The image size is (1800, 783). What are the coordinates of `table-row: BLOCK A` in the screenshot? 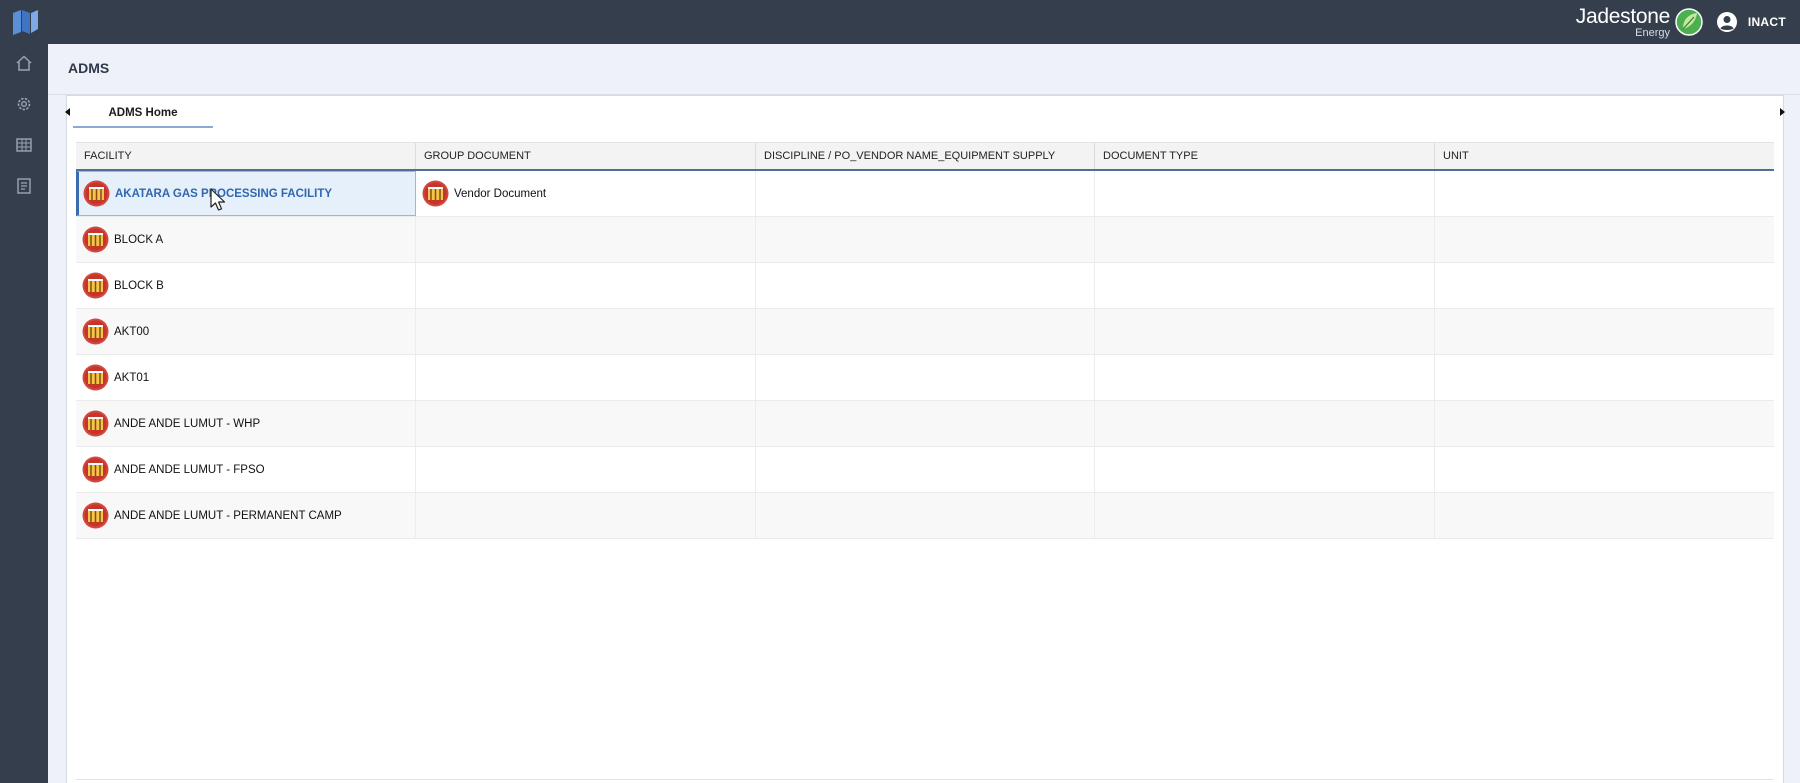 It's located at (925, 240).